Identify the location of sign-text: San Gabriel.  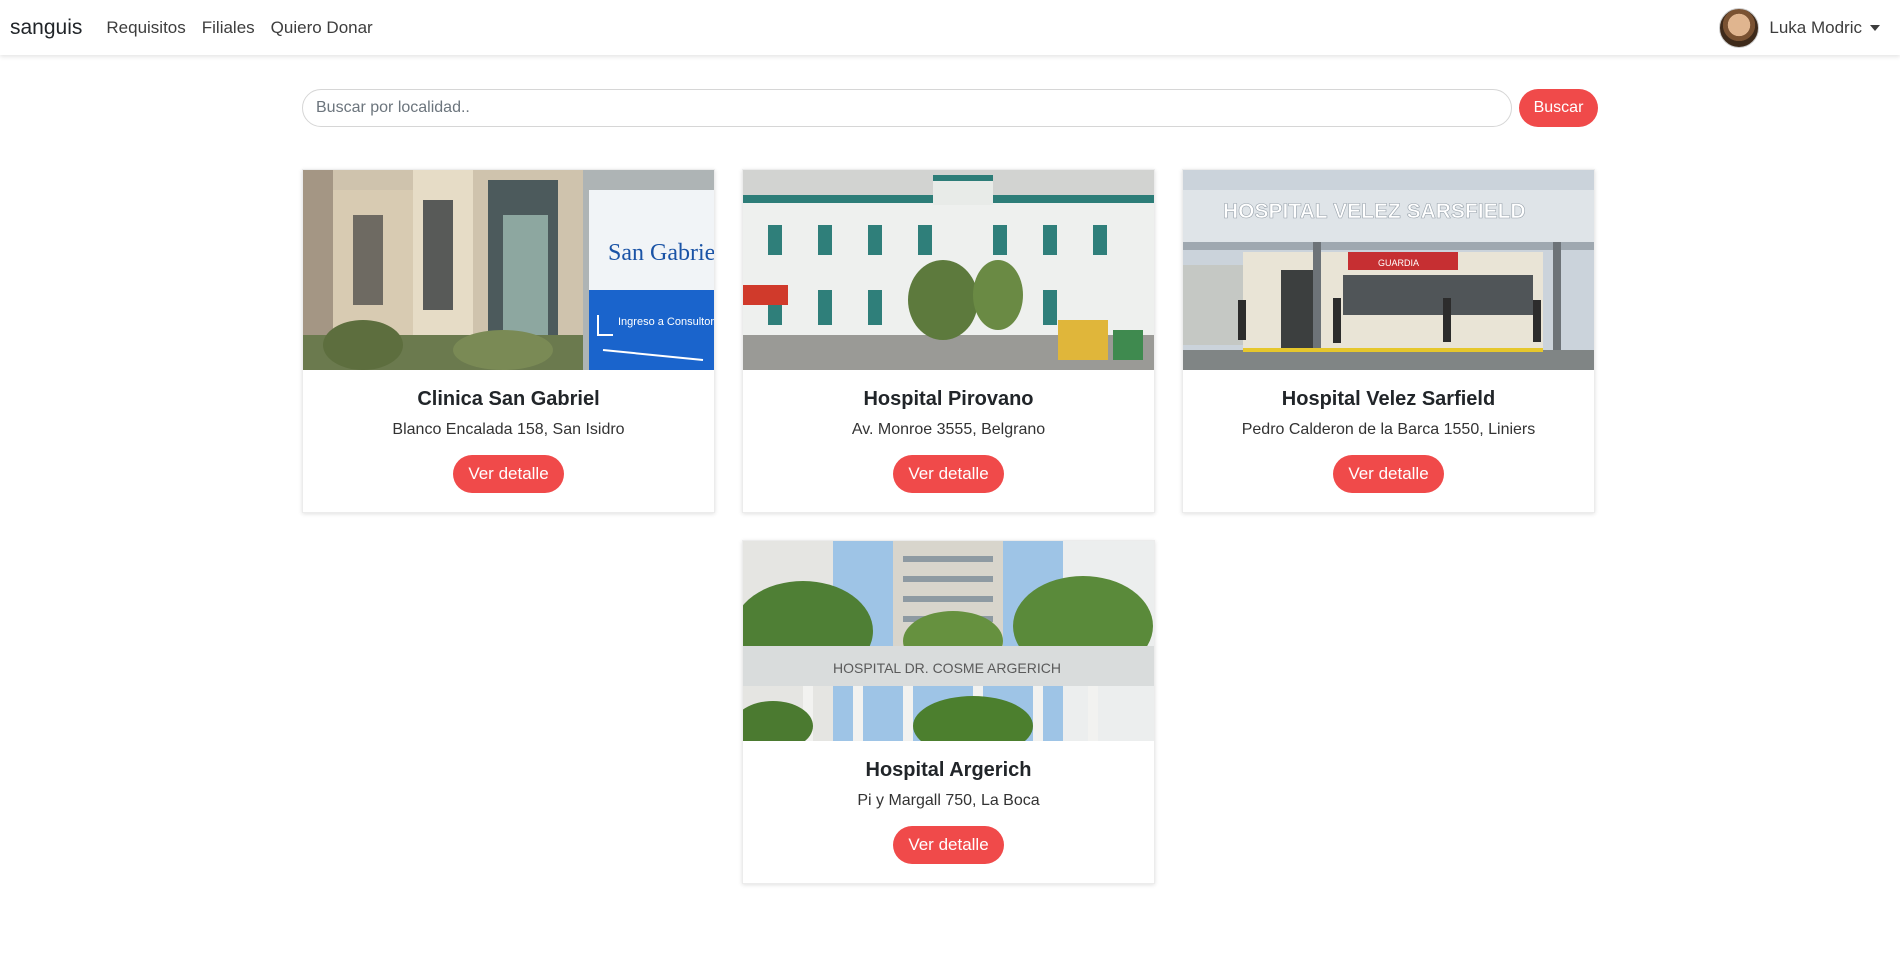
(661, 253).